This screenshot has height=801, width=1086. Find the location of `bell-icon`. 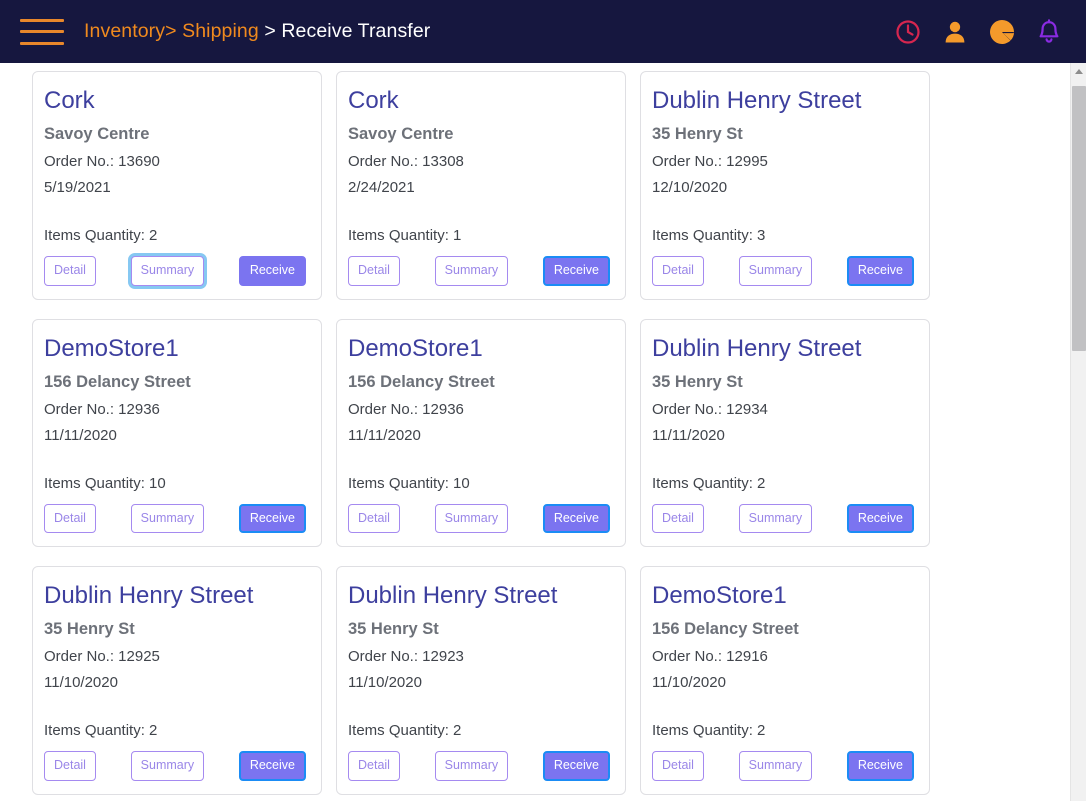

bell-icon is located at coordinates (1049, 32).